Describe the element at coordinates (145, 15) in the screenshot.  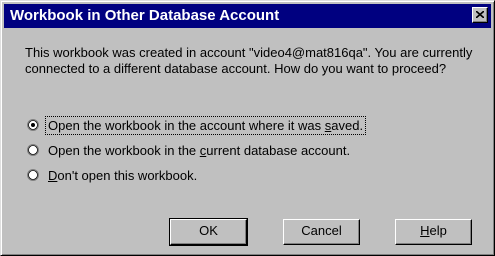
I see `window-title: Workbook in Other Database Account` at that location.